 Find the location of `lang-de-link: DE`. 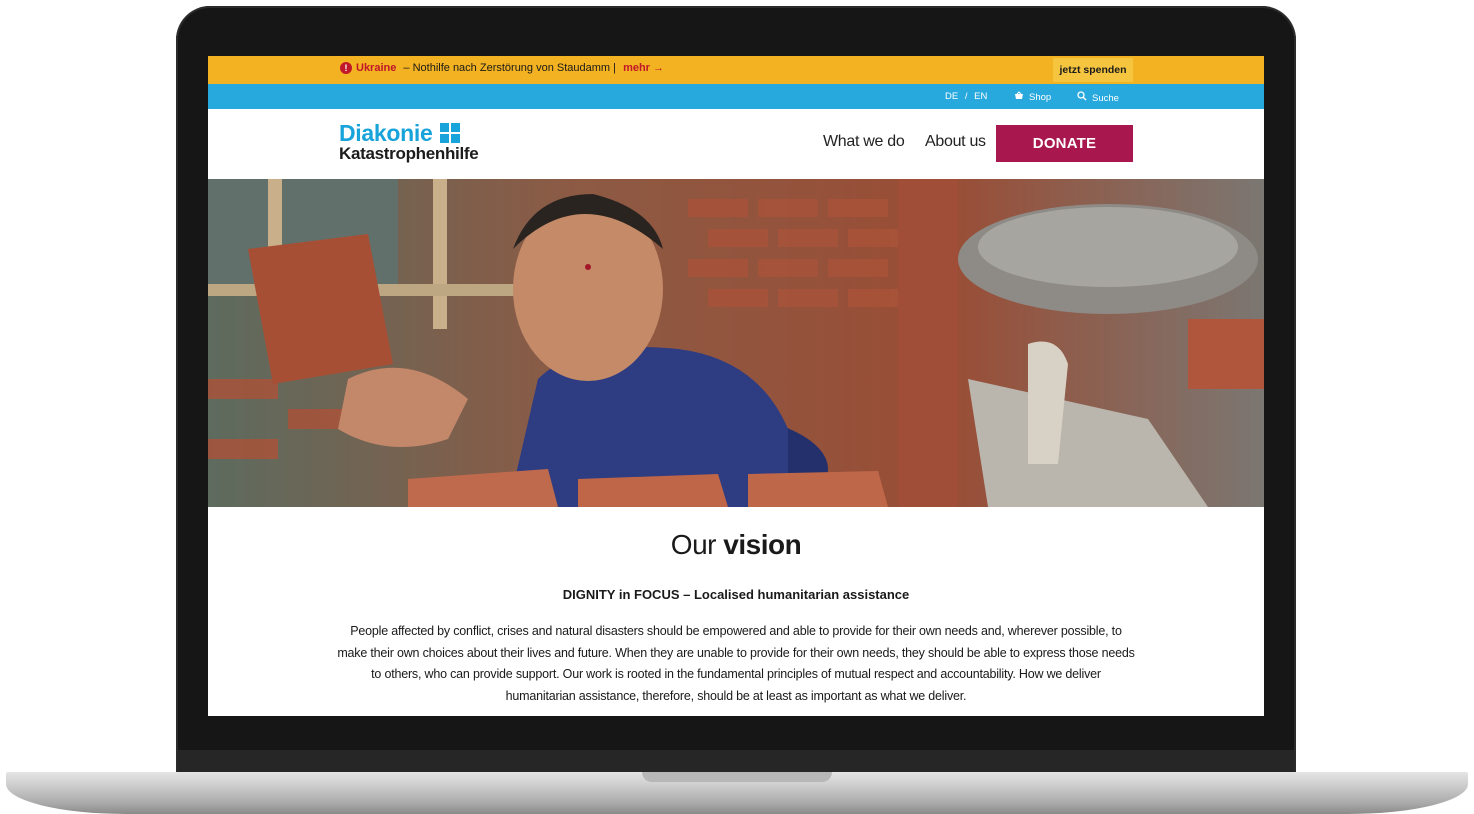

lang-de-link: DE is located at coordinates (951, 96).